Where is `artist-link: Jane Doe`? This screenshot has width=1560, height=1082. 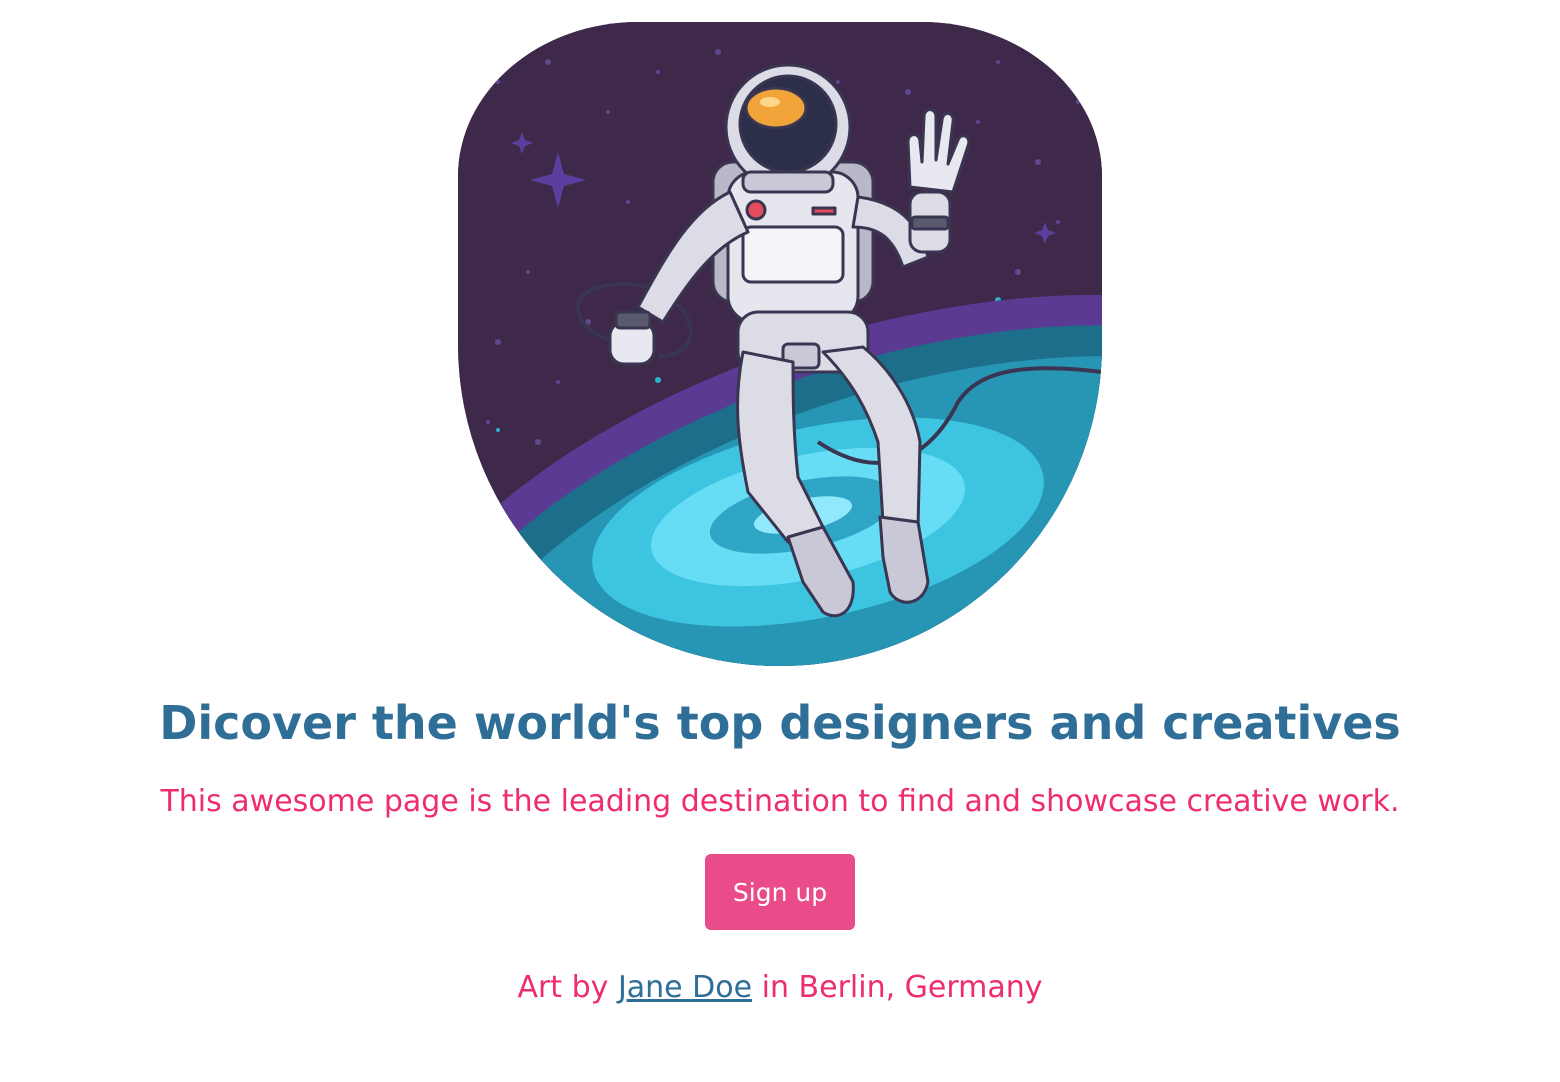
artist-link: Jane Doe is located at coordinates (685, 987).